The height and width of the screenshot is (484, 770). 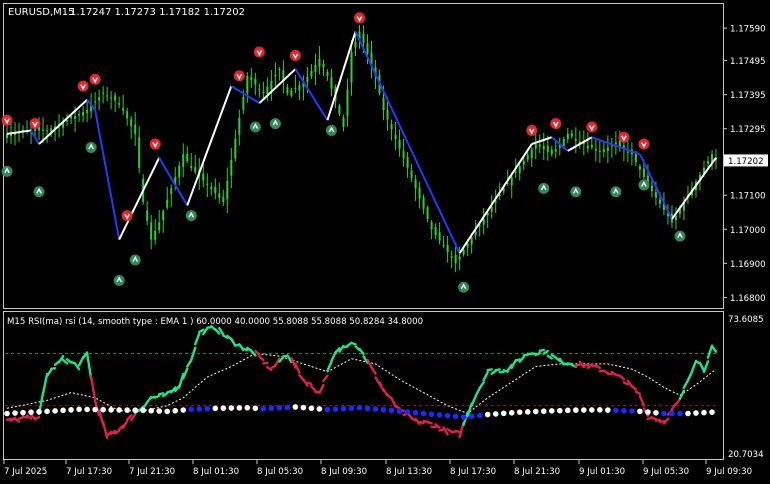 I want to click on symbol-label: EURUSD,M15, so click(x=41, y=12).